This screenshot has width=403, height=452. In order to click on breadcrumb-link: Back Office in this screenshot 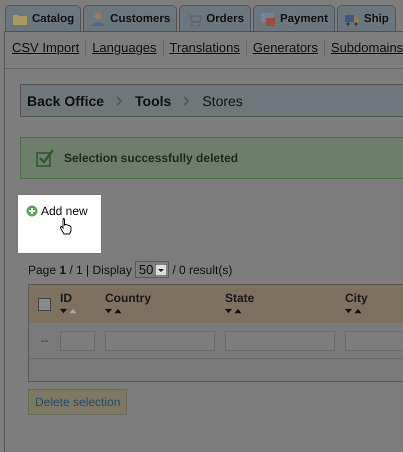, I will do `click(65, 100)`.